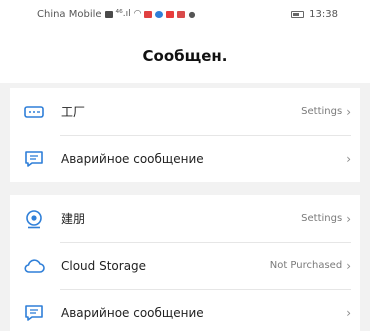 Image resolution: width=370 pixels, height=331 pixels. Describe the element at coordinates (159, 14) in the screenshot. I see `app-notification-icon` at that location.